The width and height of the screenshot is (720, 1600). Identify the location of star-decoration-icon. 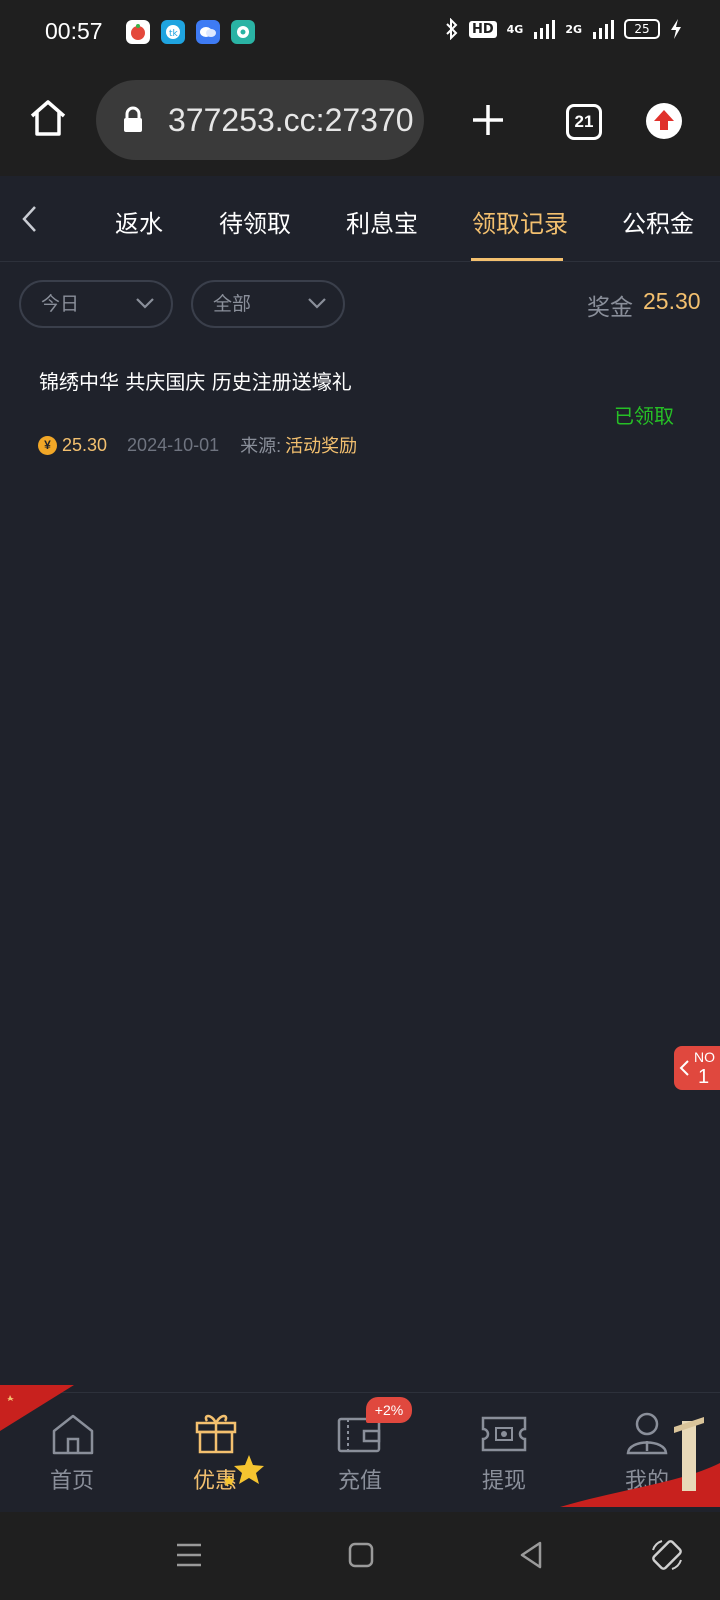
(243, 1470).